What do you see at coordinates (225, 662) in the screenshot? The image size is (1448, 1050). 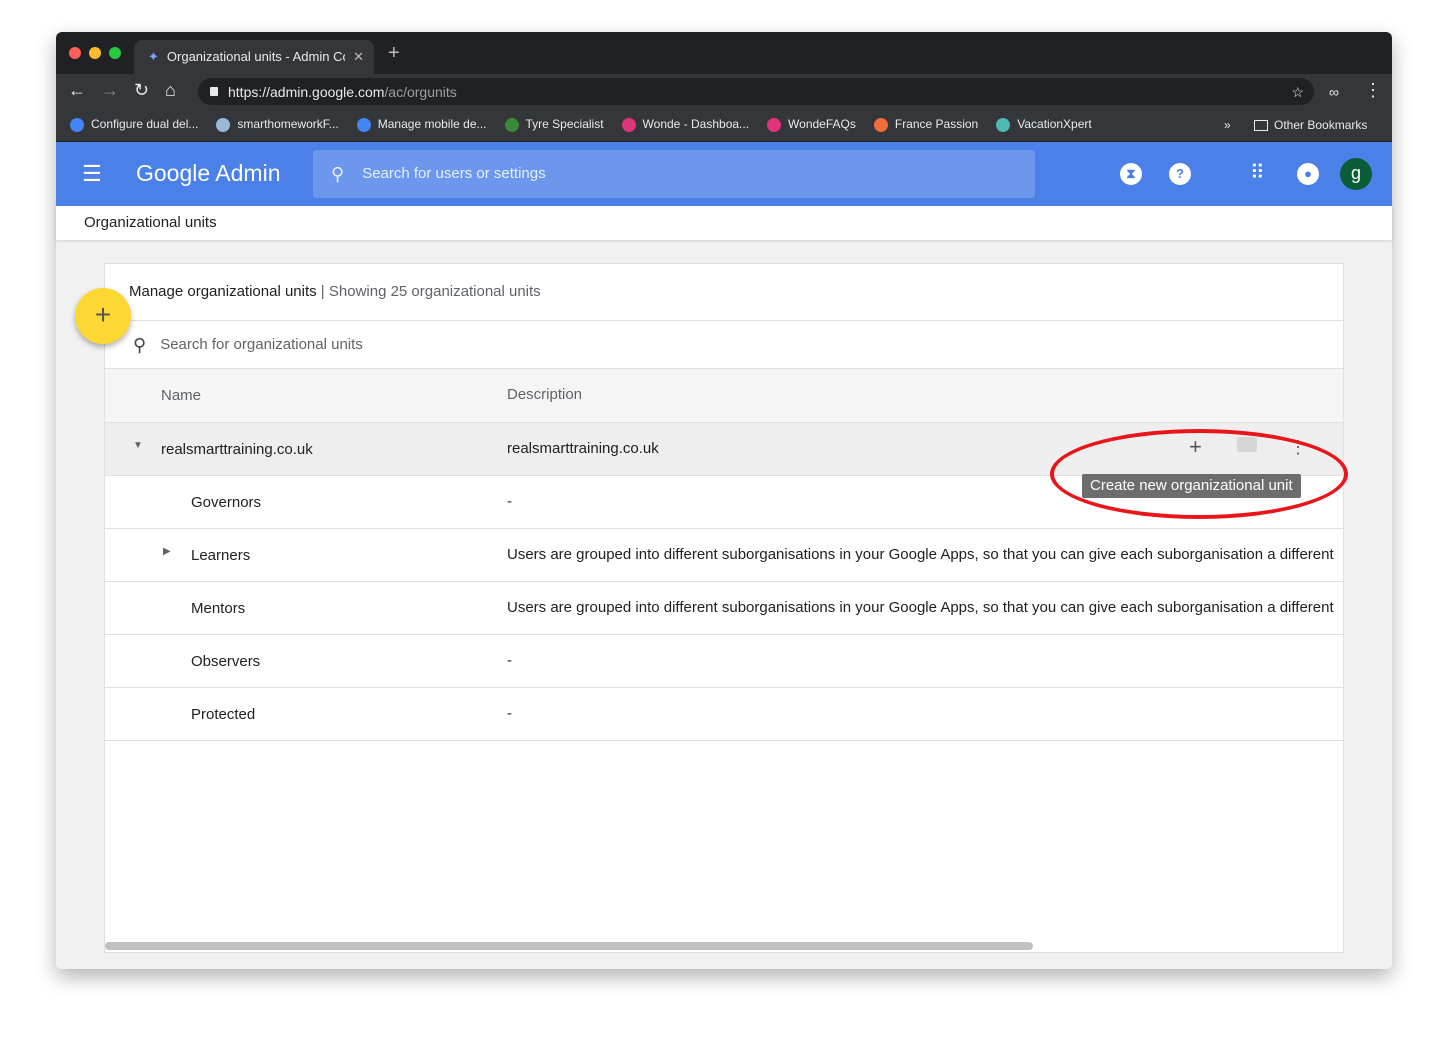 I see `orgunit-name: Observers` at bounding box center [225, 662].